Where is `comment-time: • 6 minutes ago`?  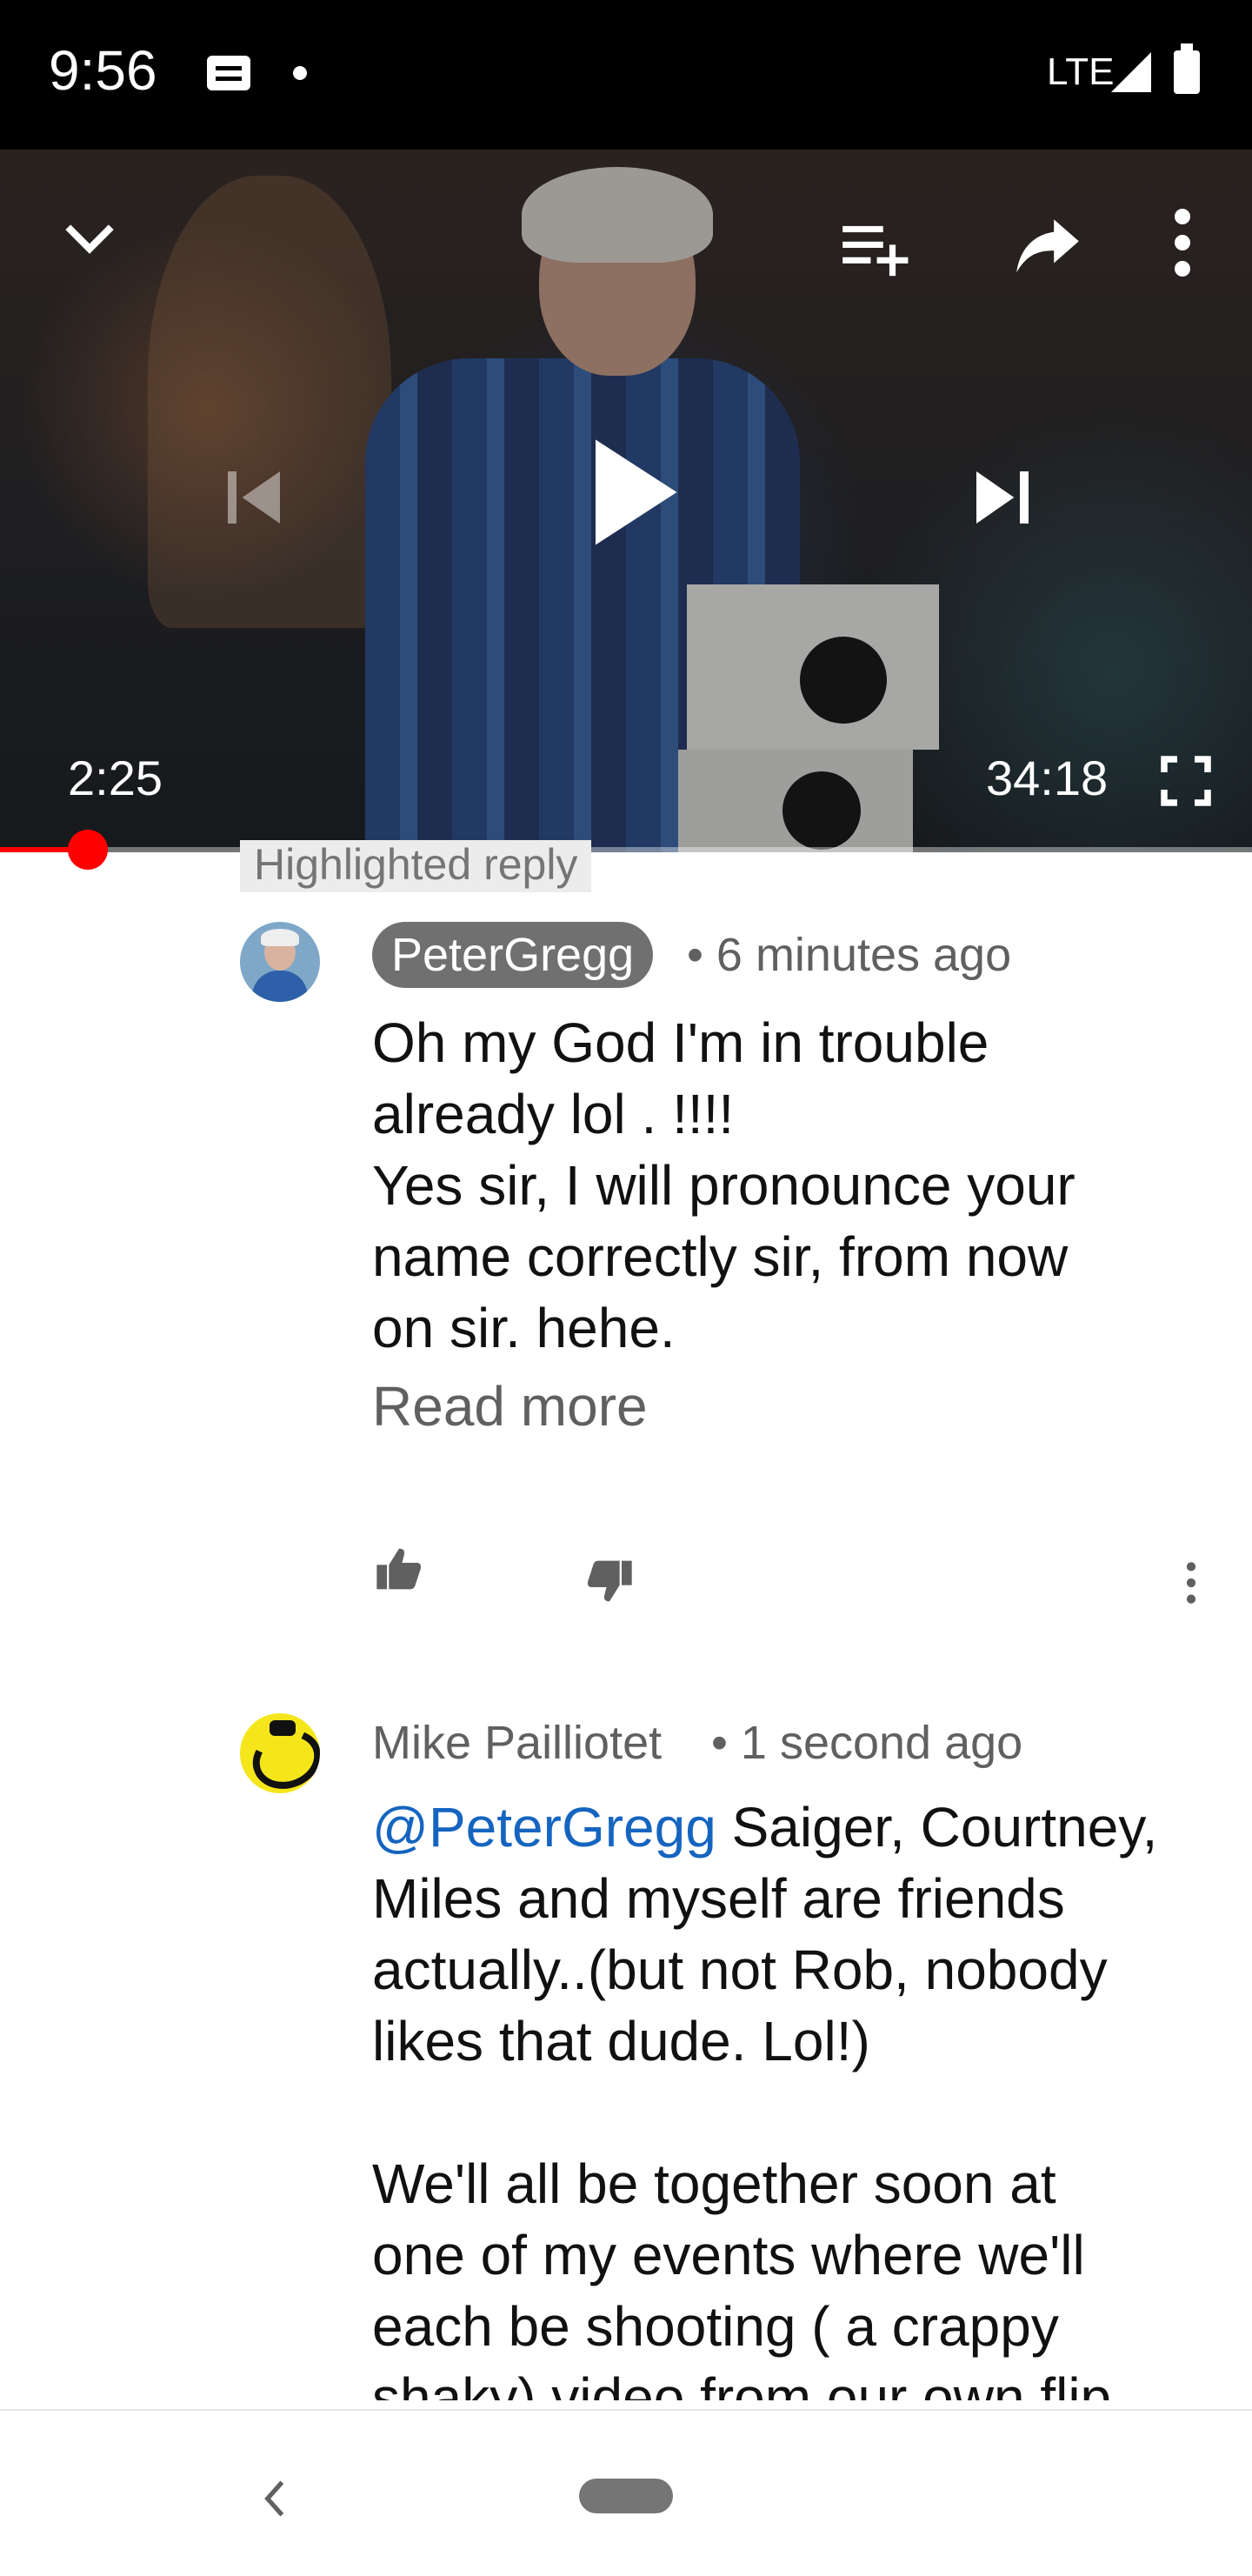
comment-time: • 6 minutes ago is located at coordinates (850, 955).